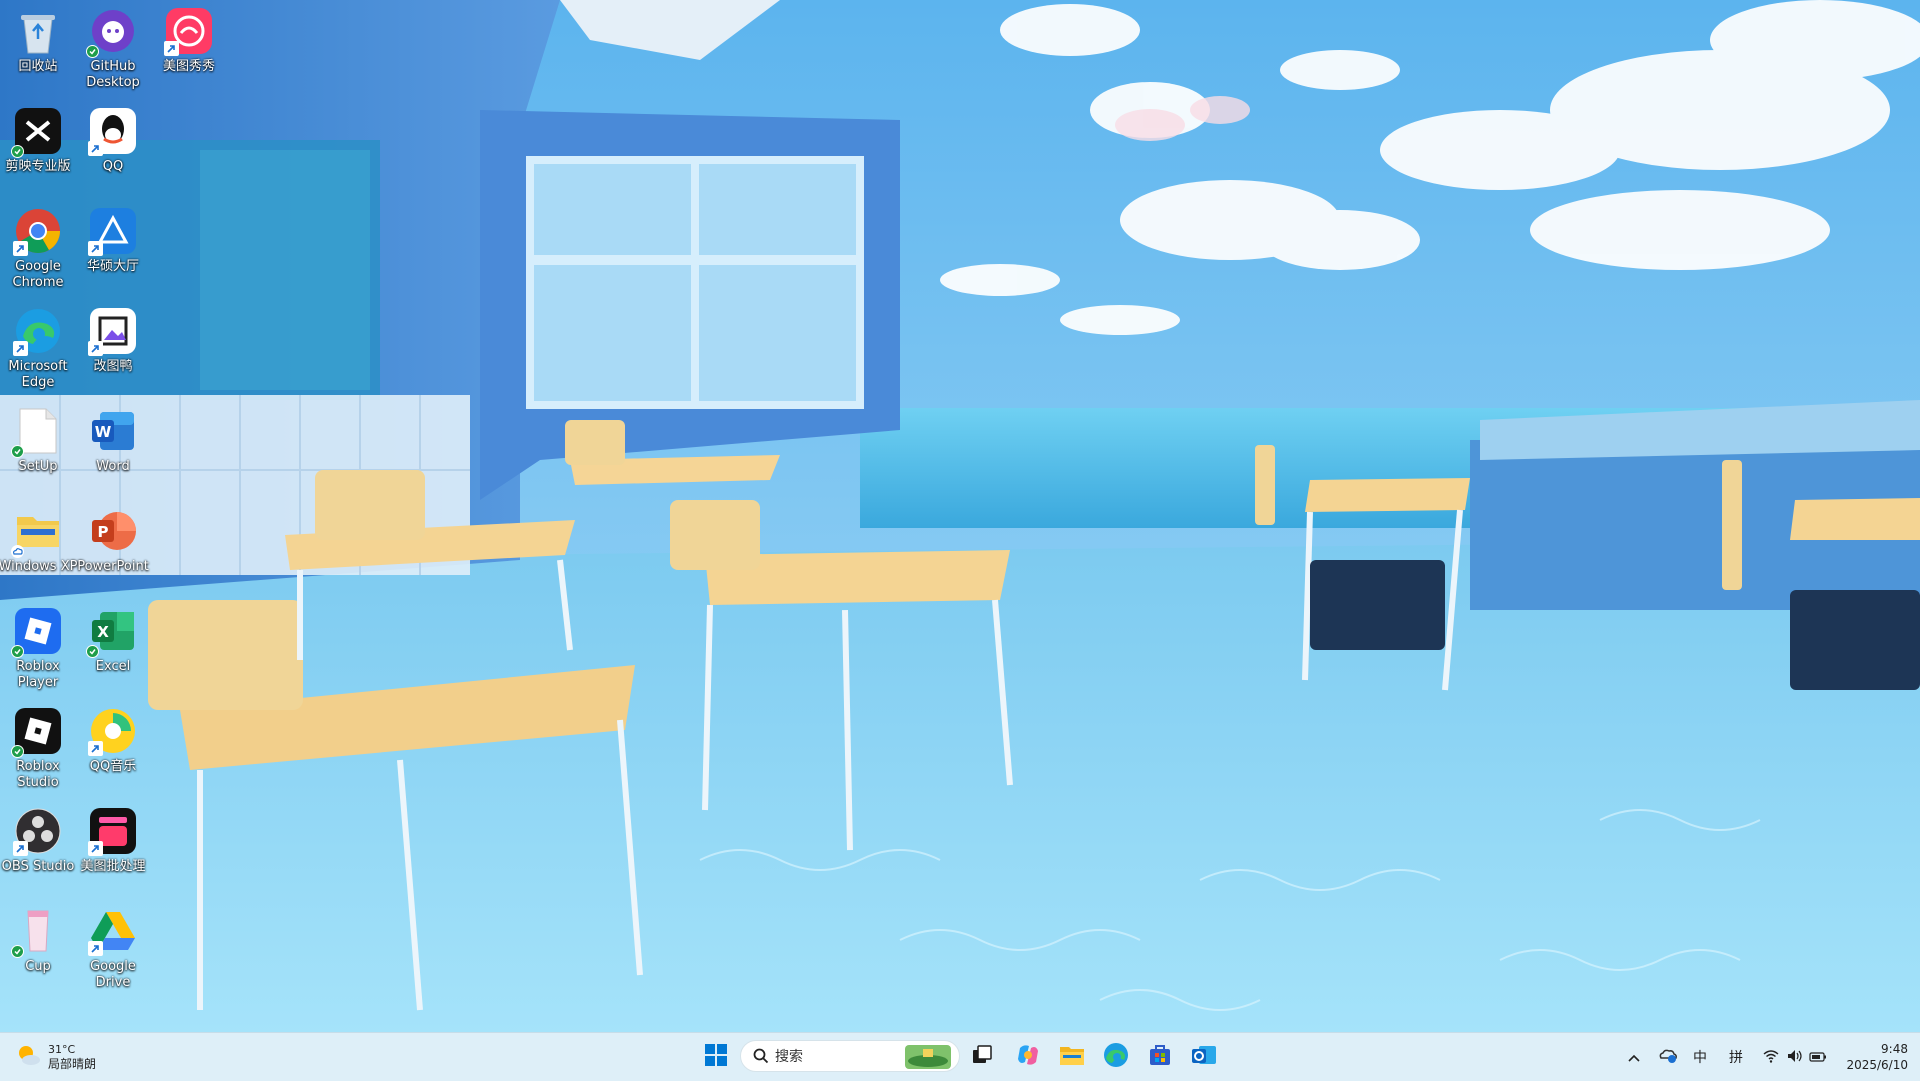  I want to click on search-highlight-icon, so click(928, 1059).